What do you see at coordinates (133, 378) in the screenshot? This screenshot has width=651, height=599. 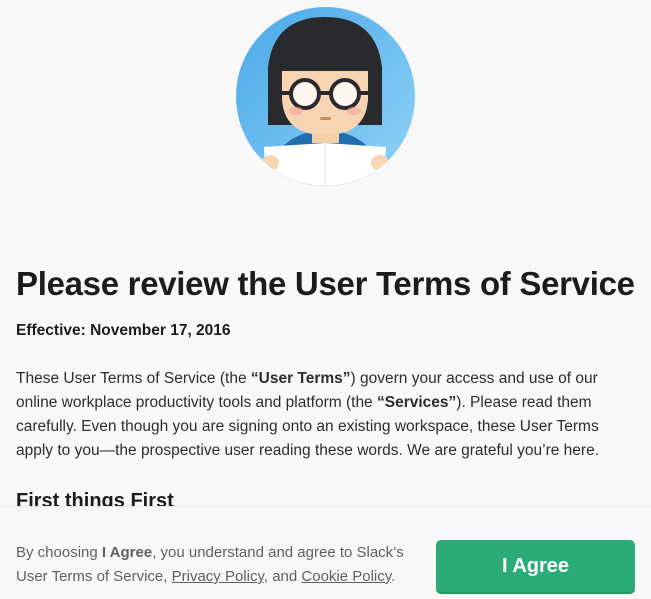 I see `intro-text-1: These User Terms of Service (the` at bounding box center [133, 378].